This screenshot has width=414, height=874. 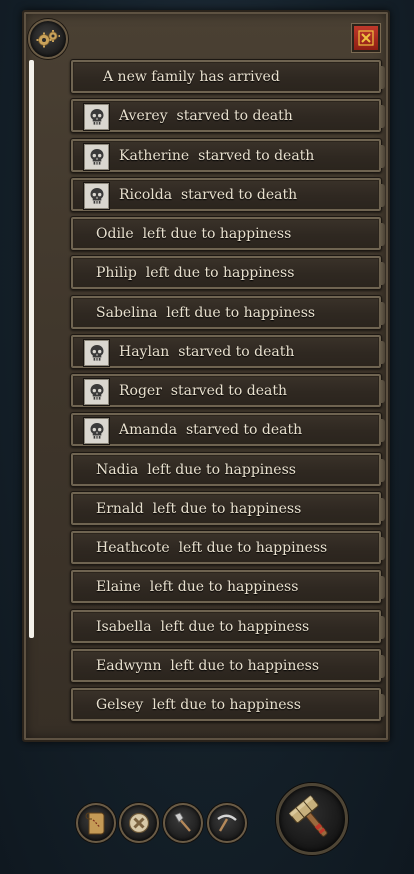 I want to click on cancel-circle-icon, so click(x=139, y=823).